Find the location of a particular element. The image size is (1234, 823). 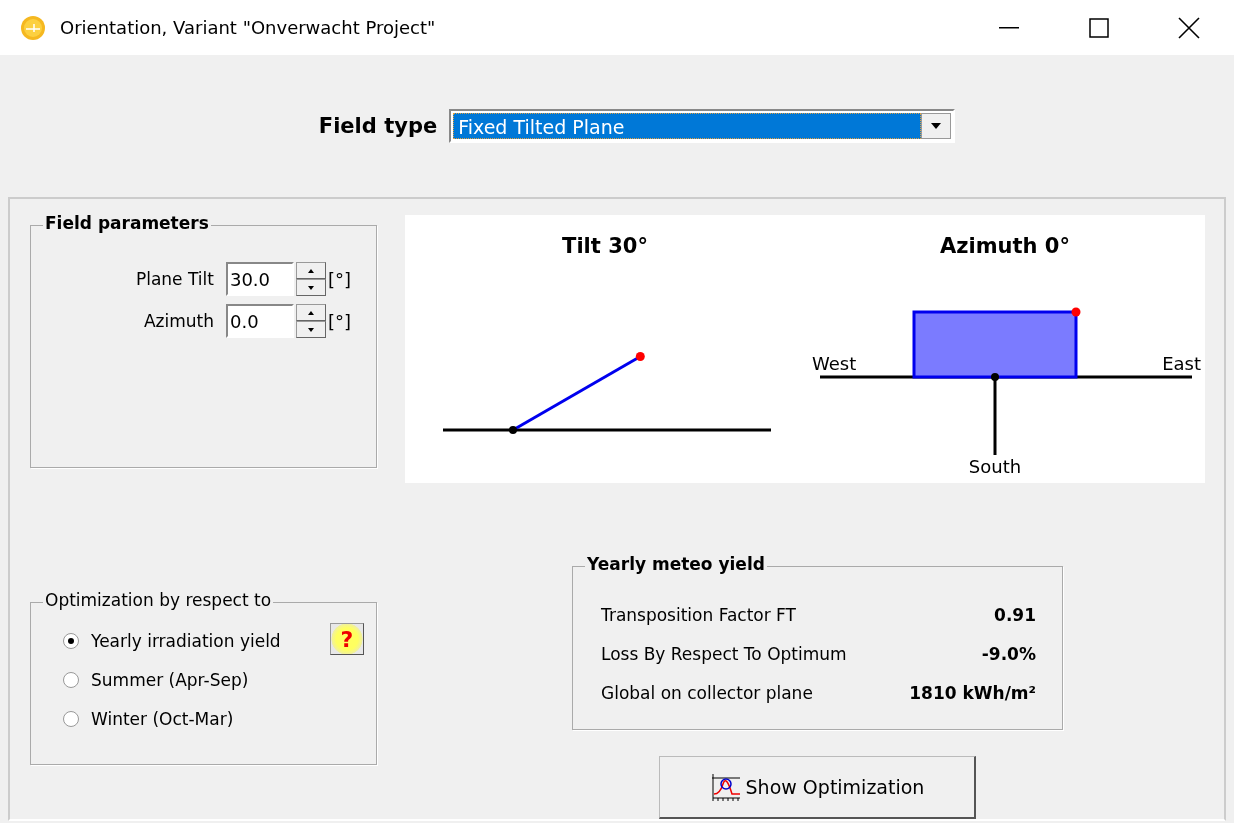

group-title: Field parameters is located at coordinates (127, 223).